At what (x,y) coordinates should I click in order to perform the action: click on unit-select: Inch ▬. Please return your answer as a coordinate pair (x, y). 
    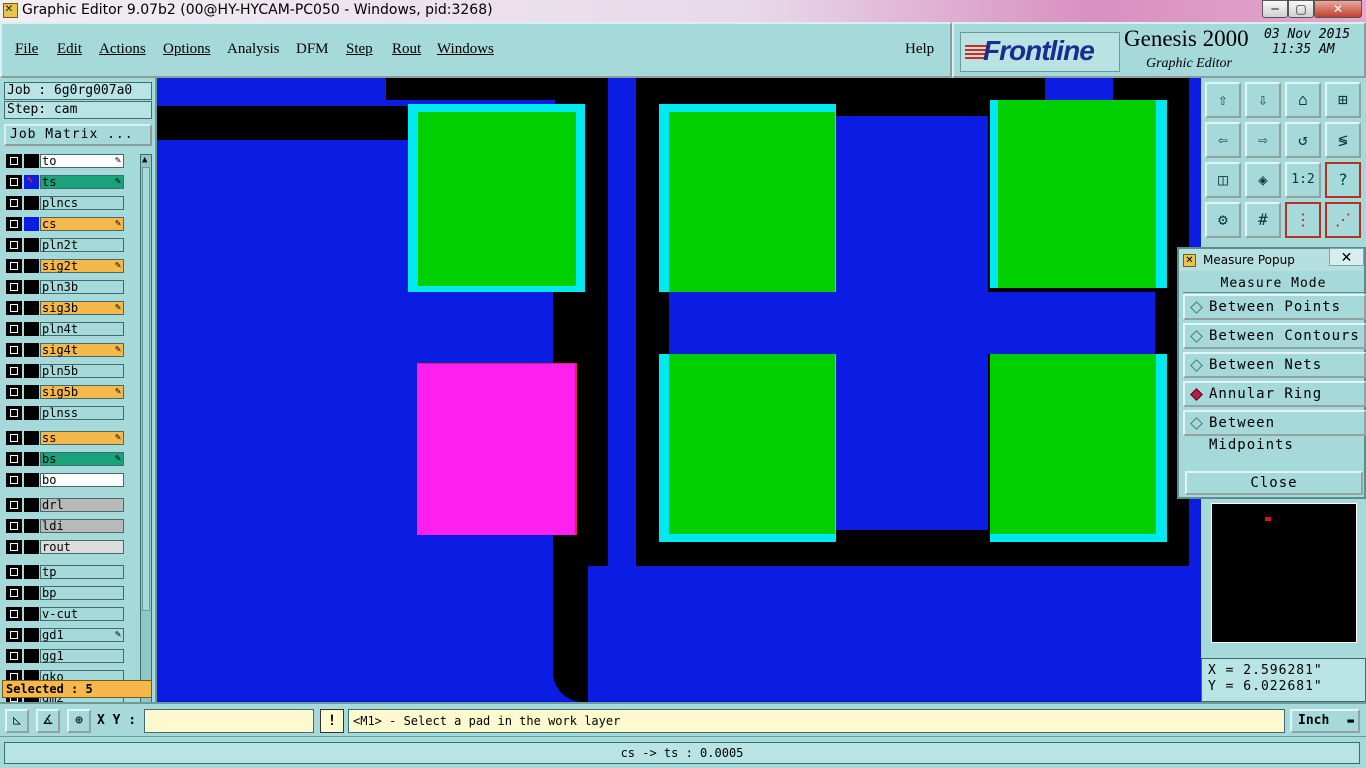
    Looking at the image, I should click on (1325, 721).